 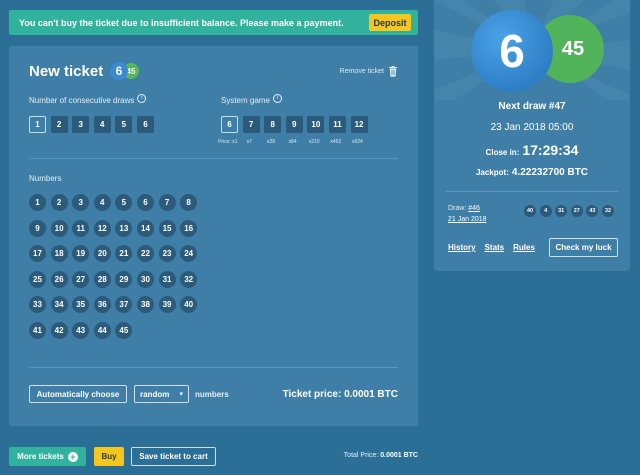 I want to click on number-ball: 28, so click(x=102, y=279).